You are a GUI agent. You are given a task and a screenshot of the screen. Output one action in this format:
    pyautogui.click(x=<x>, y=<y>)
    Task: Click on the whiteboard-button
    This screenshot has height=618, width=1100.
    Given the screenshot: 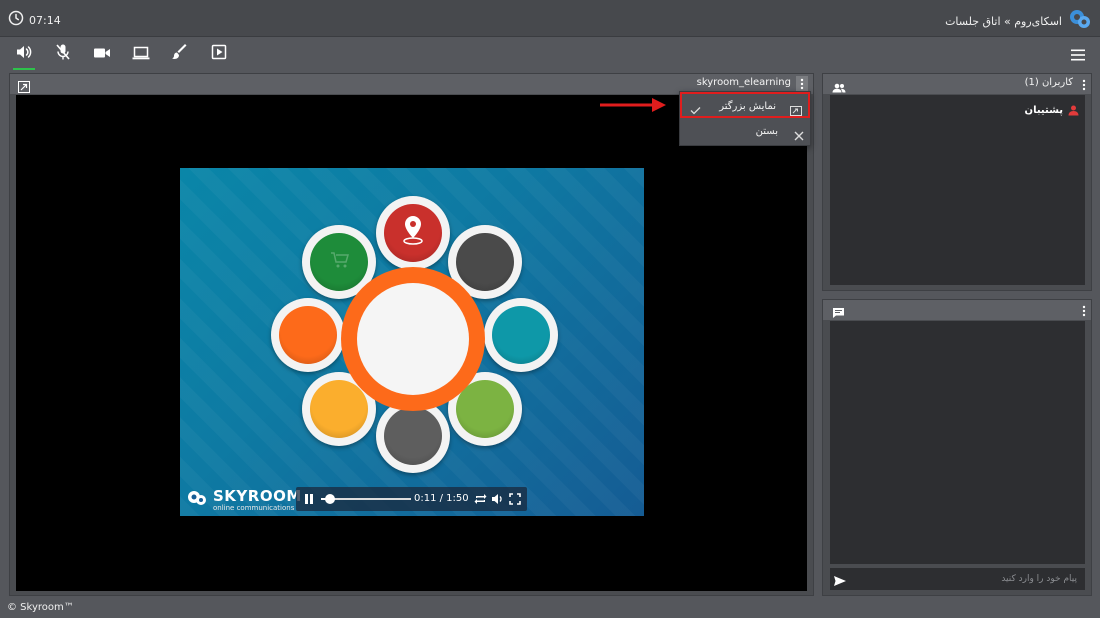 What is the action you would take?
    pyautogui.click(x=180, y=54)
    